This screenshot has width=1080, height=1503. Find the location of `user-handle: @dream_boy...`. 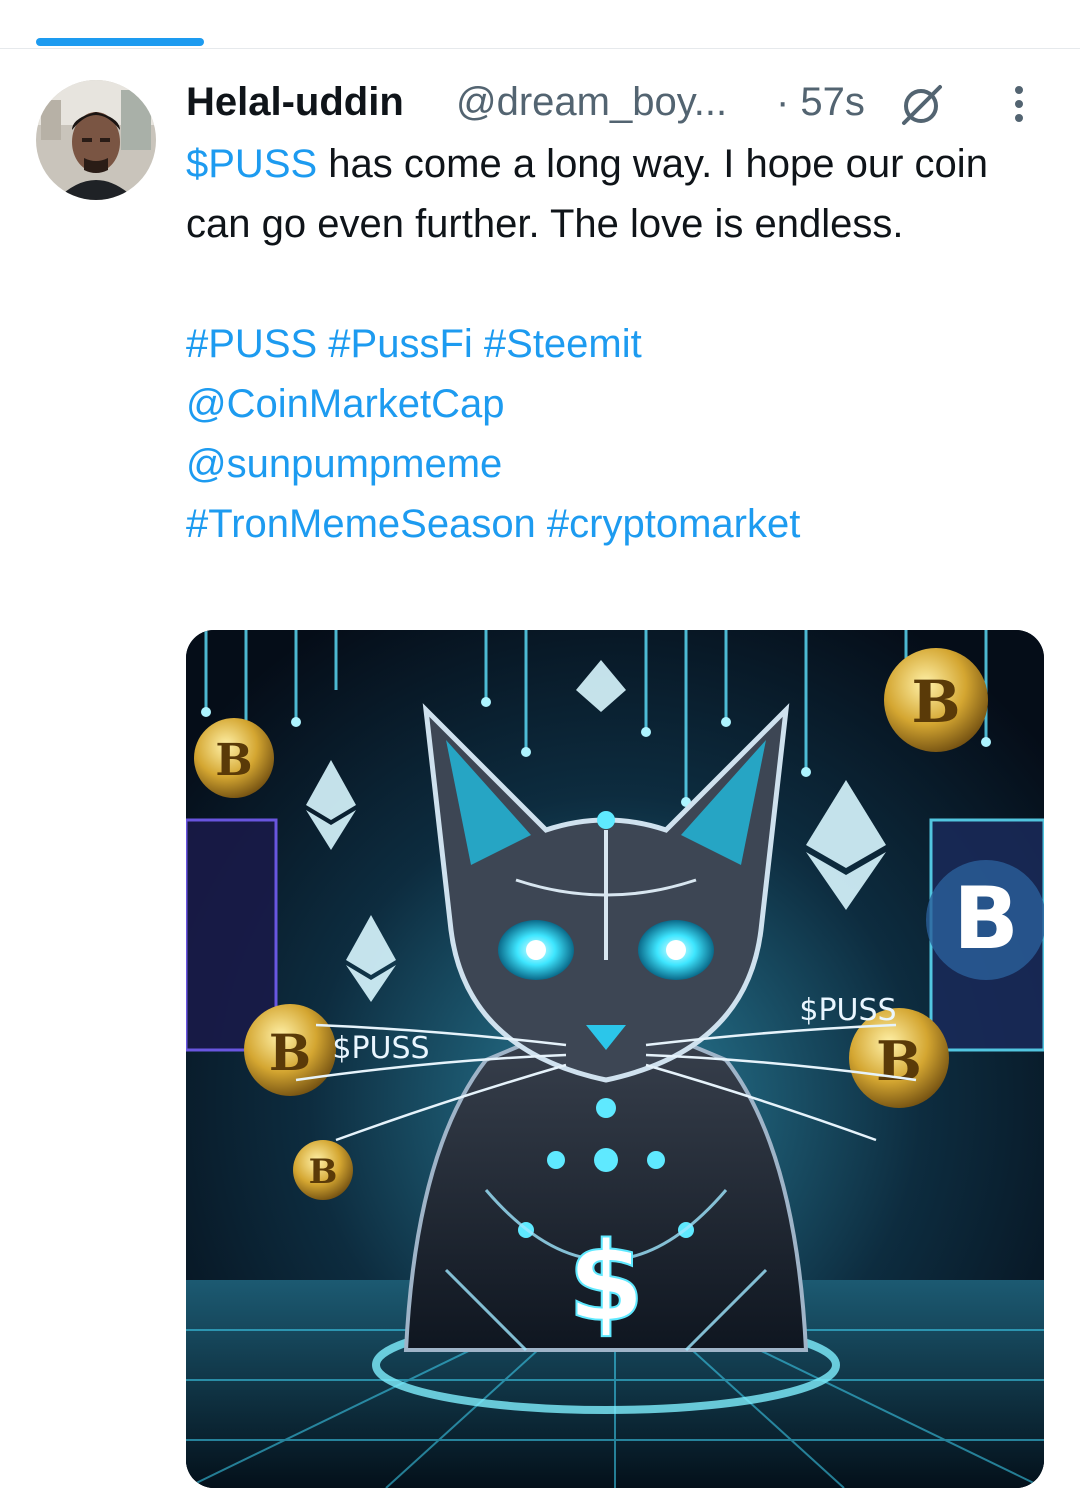

user-handle: @dream_boy... is located at coordinates (591, 102).